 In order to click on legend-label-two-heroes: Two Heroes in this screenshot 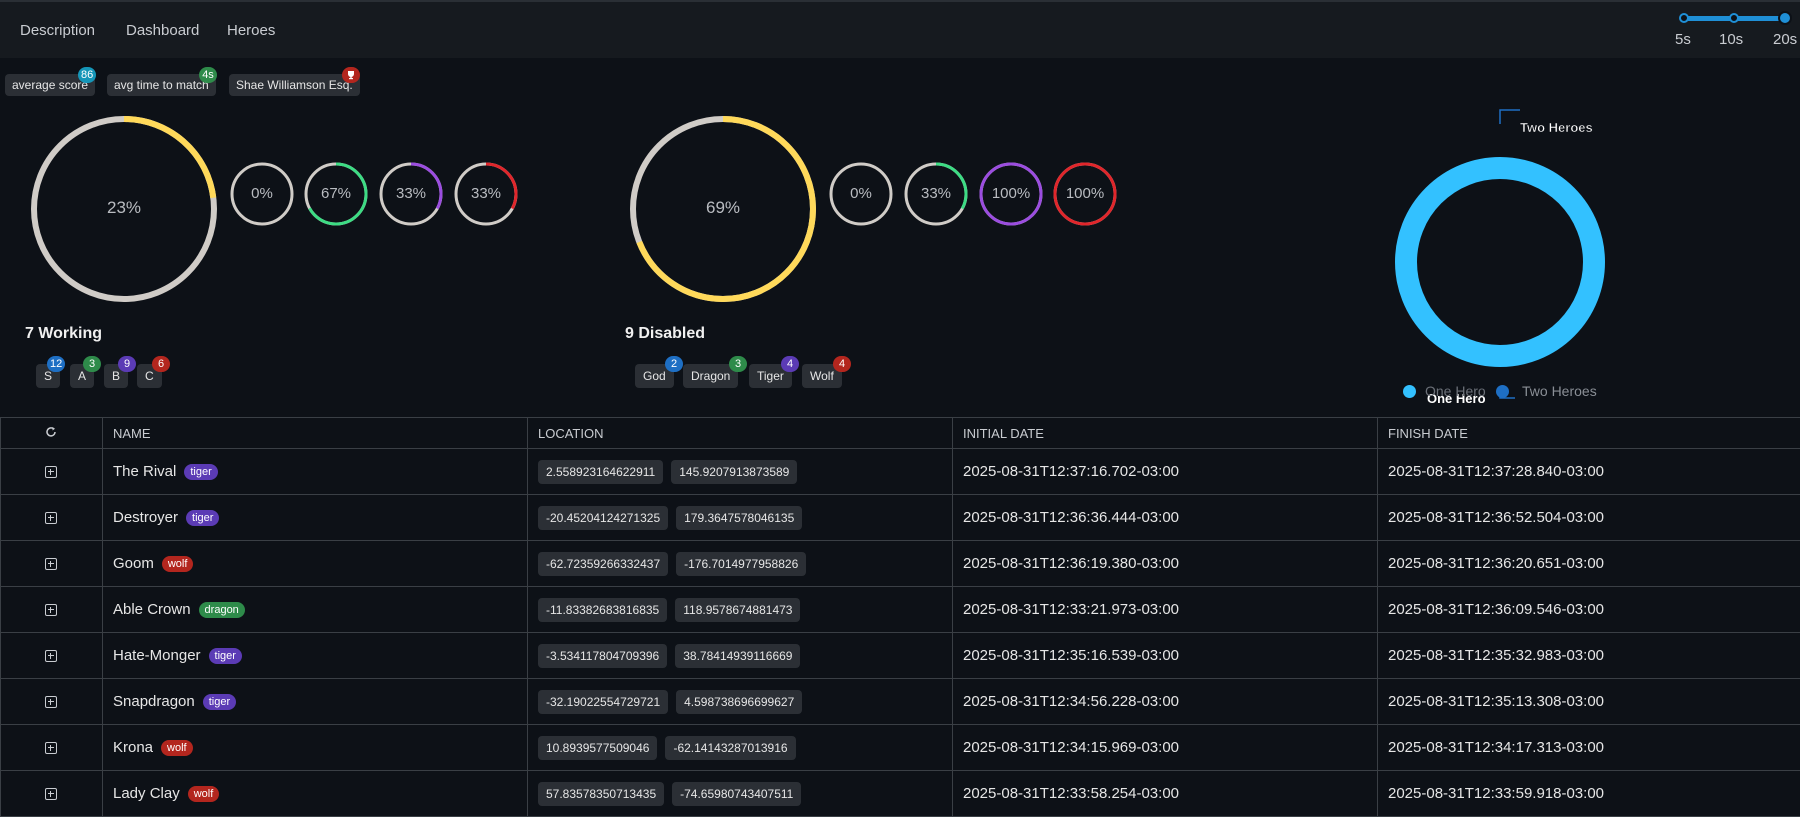, I will do `click(1559, 391)`.